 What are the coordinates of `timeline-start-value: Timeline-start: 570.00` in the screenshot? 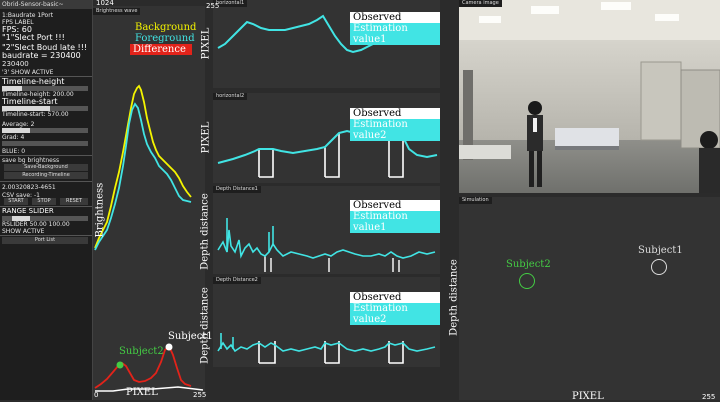 It's located at (35, 114).